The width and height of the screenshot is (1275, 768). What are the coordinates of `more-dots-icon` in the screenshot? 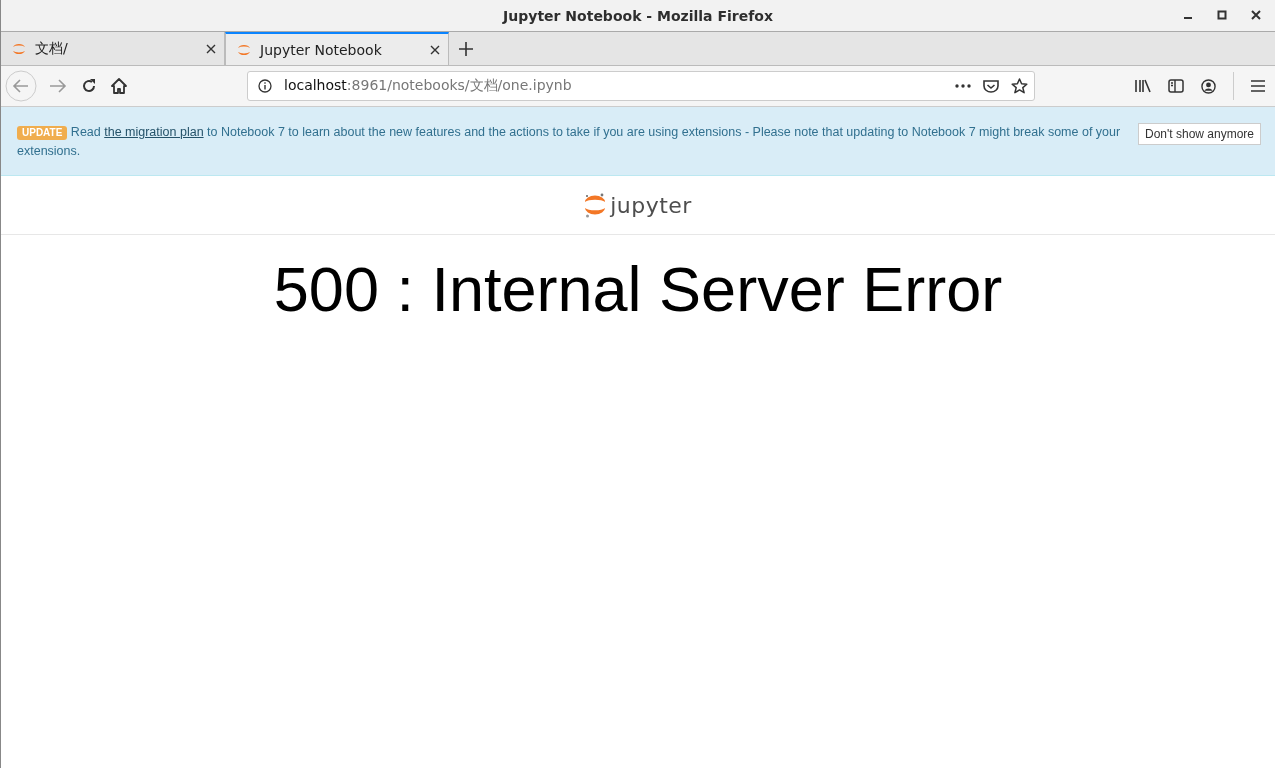 It's located at (963, 86).